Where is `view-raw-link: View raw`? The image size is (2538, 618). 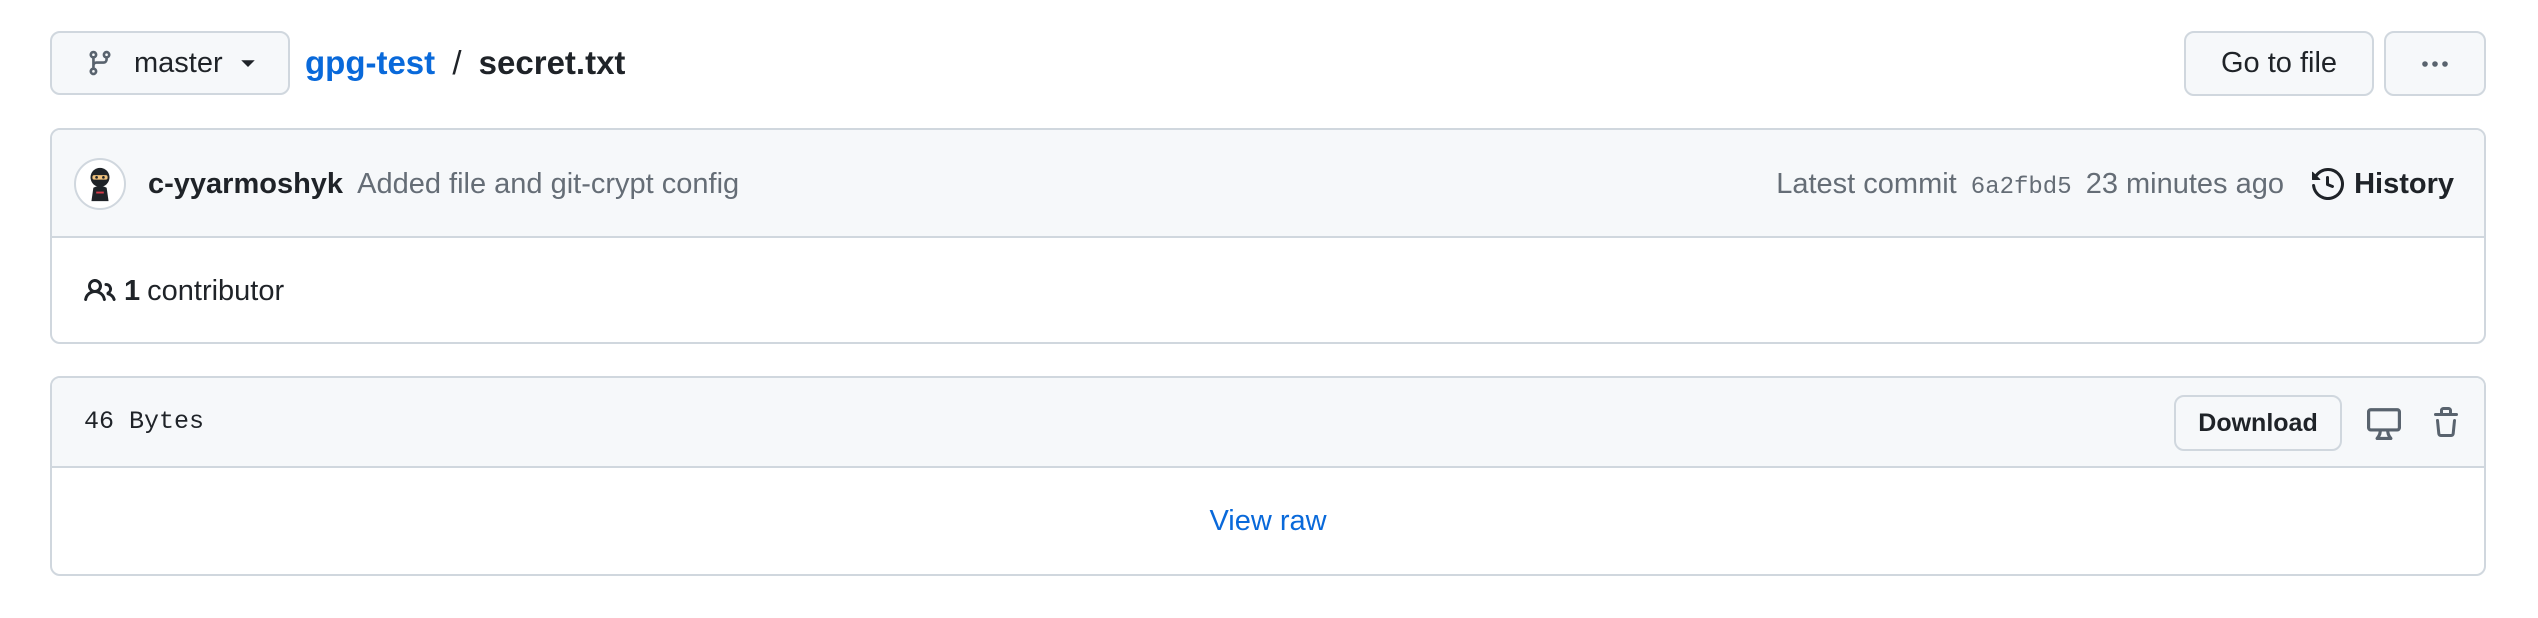 view-raw-link: View raw is located at coordinates (1267, 521).